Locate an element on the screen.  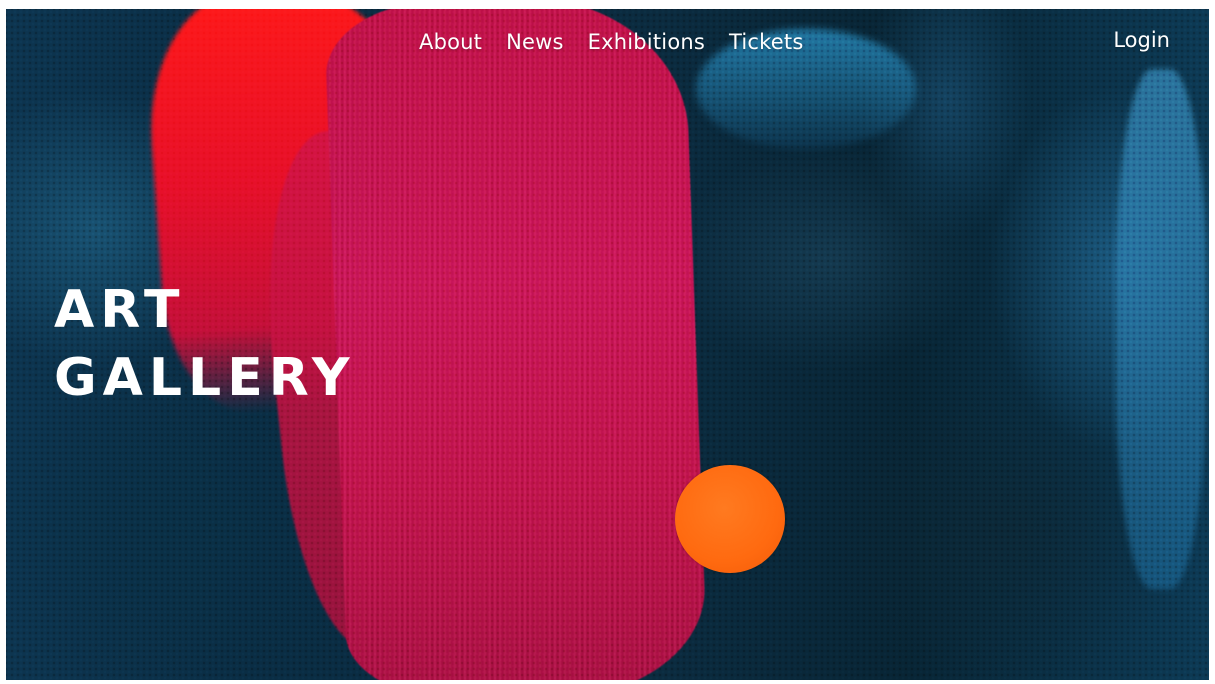
hero-title: ART GALLERY is located at coordinates (205, 344).